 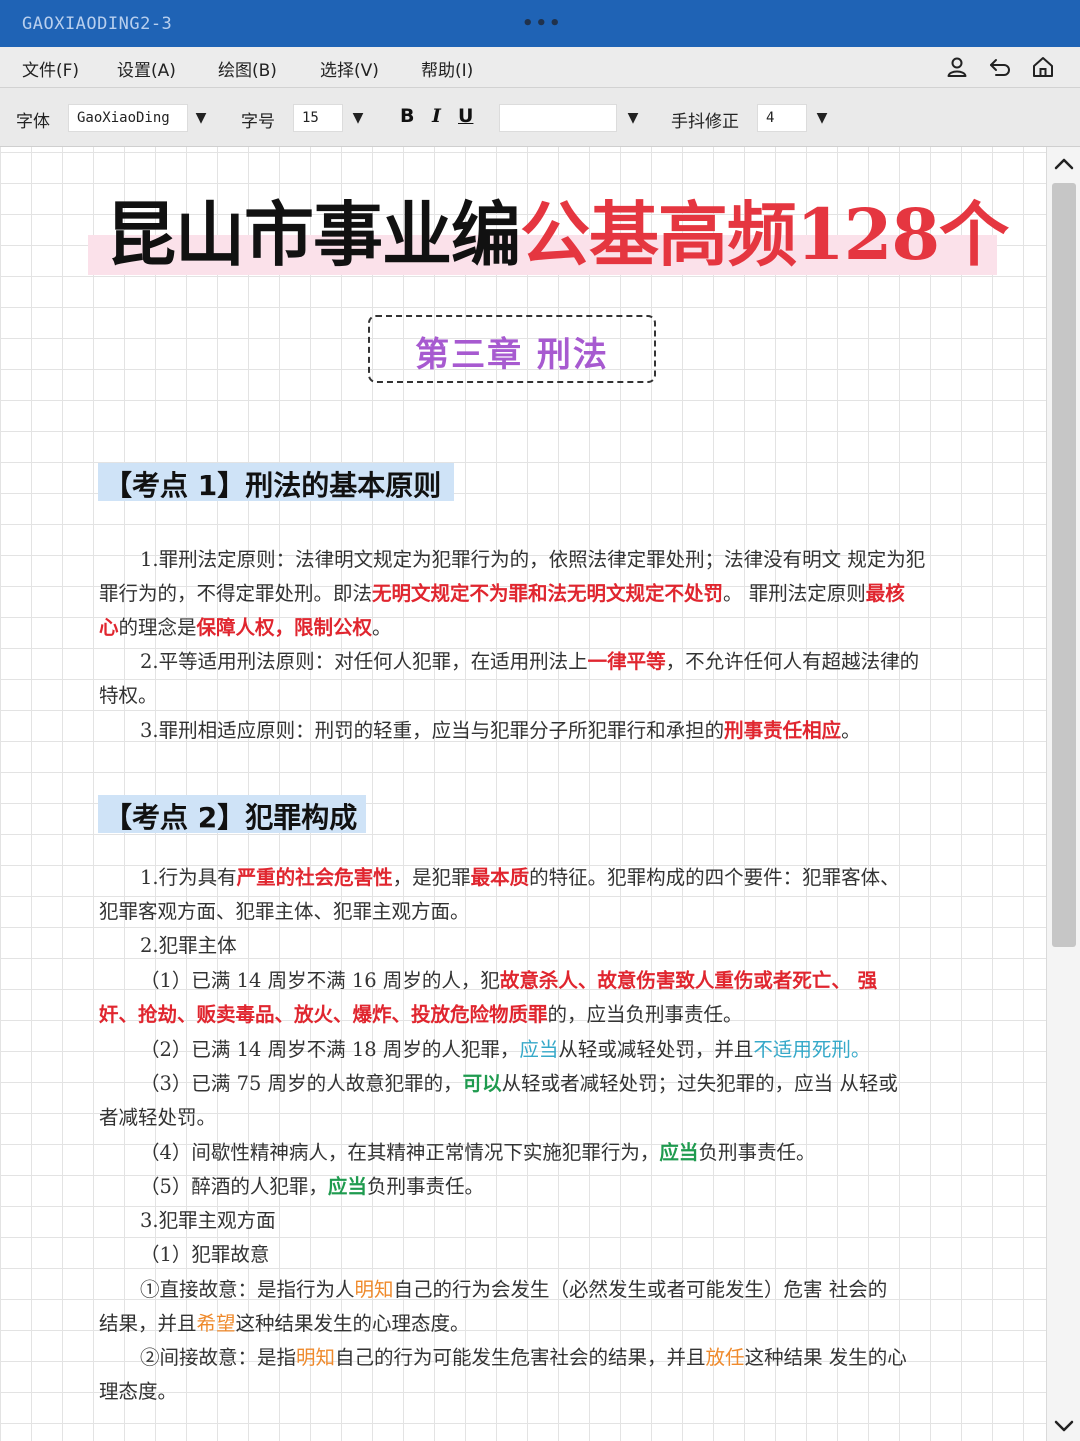 What do you see at coordinates (558, 118) in the screenshot?
I see `style-select` at bounding box center [558, 118].